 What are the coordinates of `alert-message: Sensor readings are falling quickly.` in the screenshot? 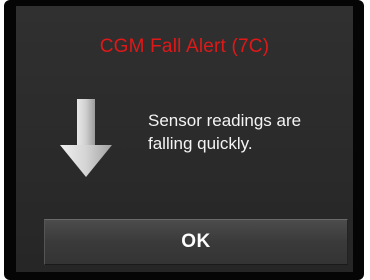 It's located at (248, 132).